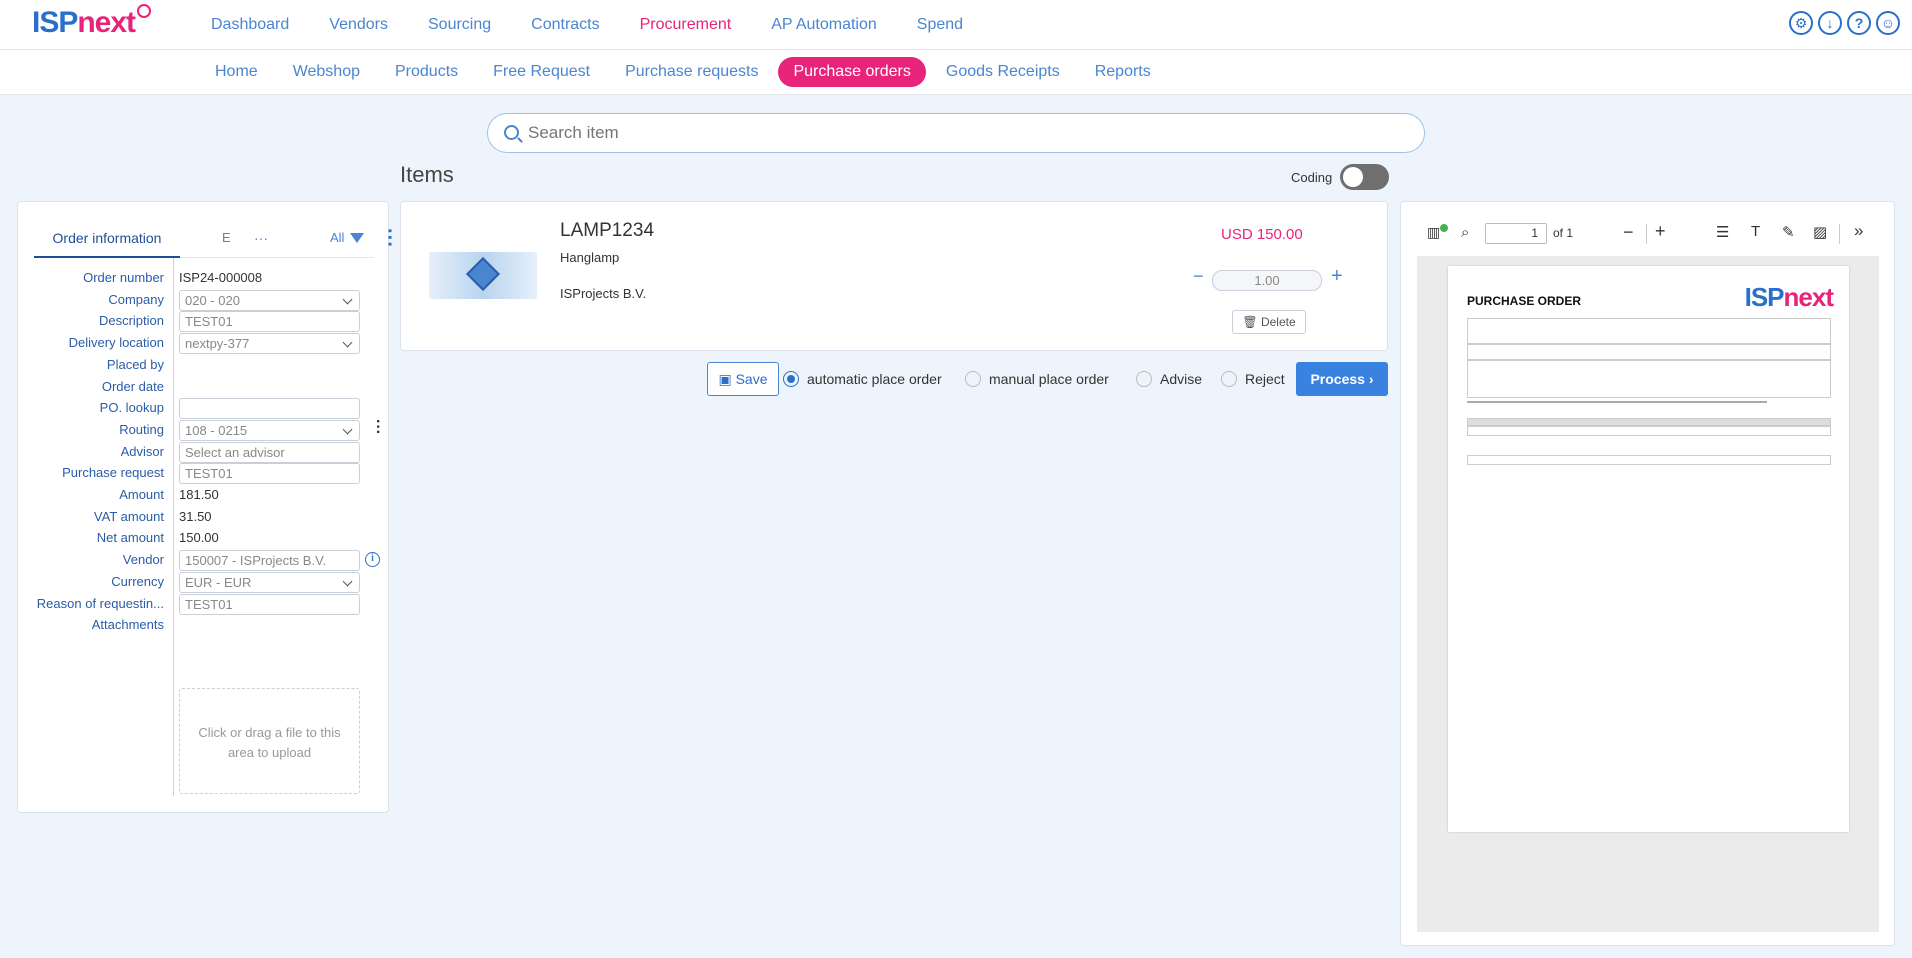 This screenshot has width=1912, height=958. What do you see at coordinates (269, 430) in the screenshot?
I see `routing-select: 108 - 0215` at bounding box center [269, 430].